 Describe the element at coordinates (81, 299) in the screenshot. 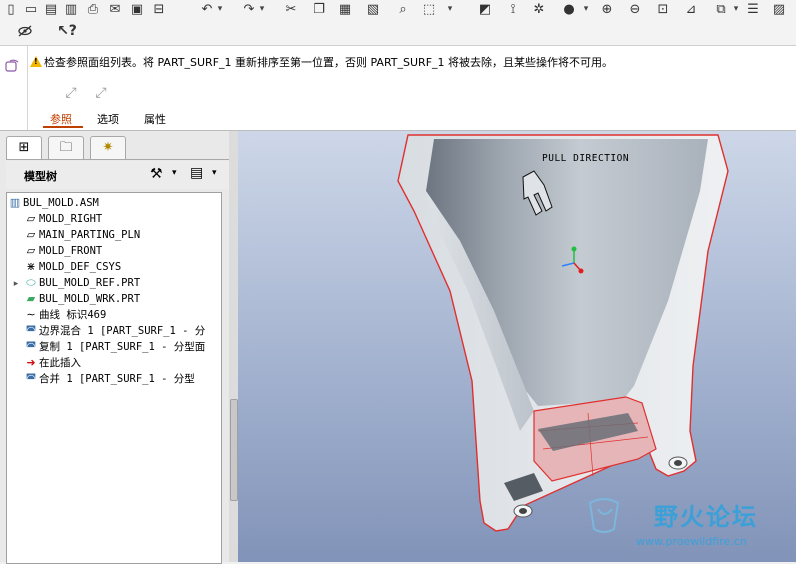

I see `tree-item-wrk-part: ▰ BUL_MOLD_WRK.PRT` at that location.